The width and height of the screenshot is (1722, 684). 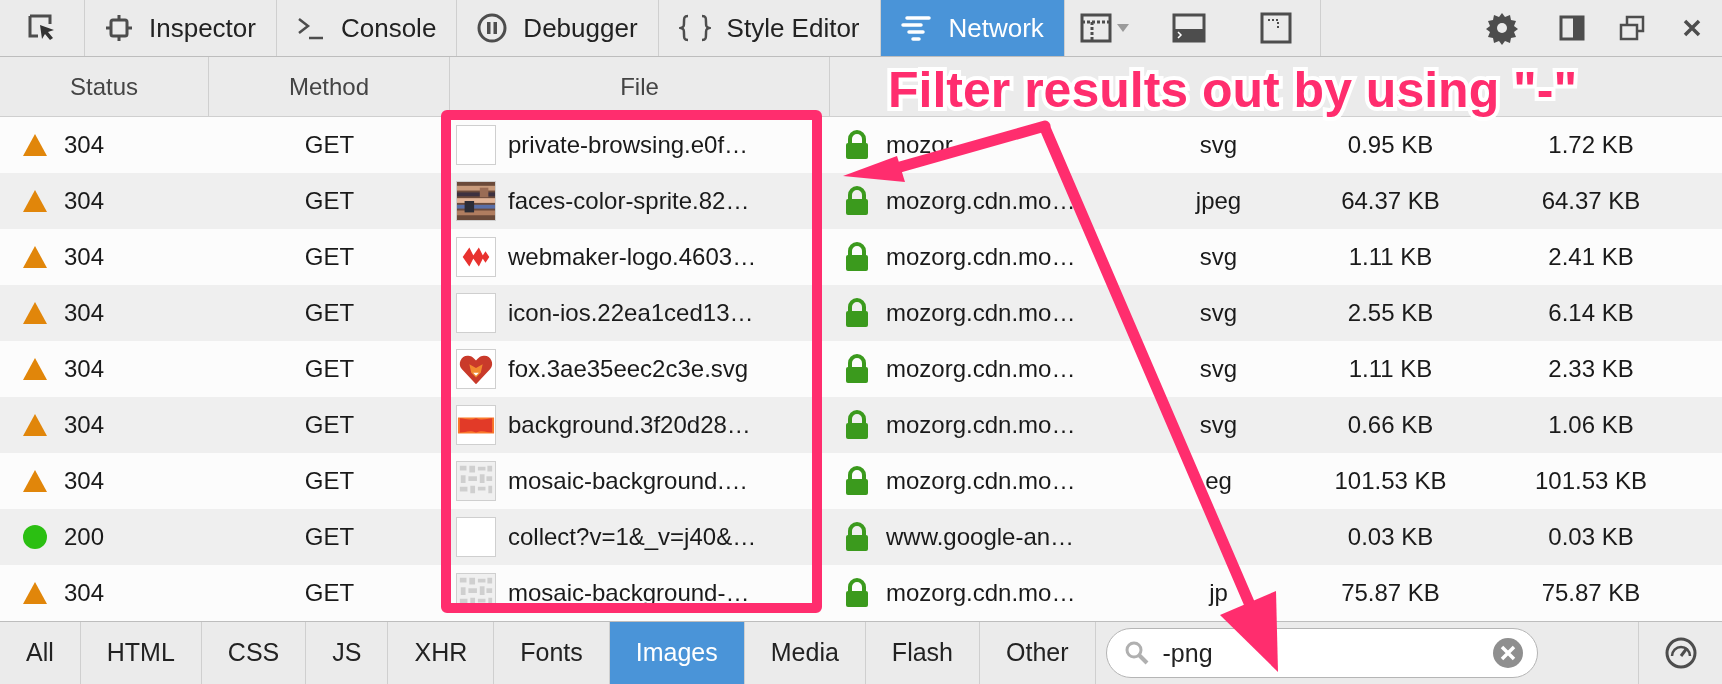 What do you see at coordinates (310, 28) in the screenshot?
I see `console-icon` at bounding box center [310, 28].